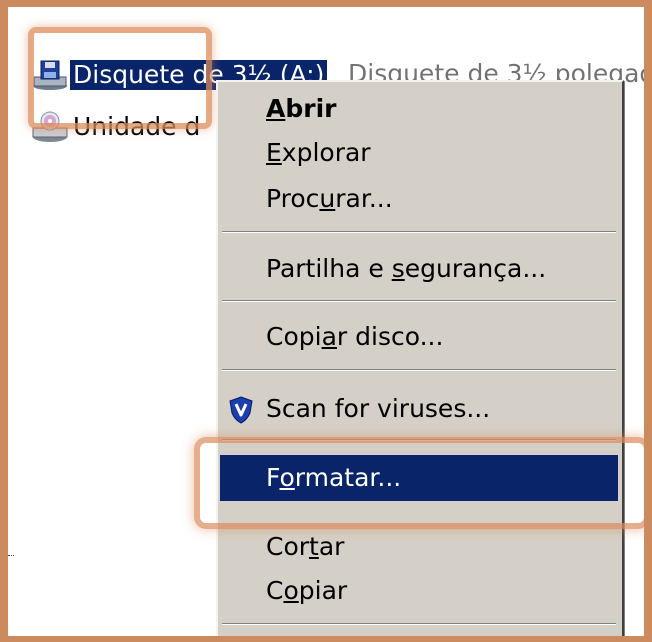  What do you see at coordinates (419, 109) in the screenshot?
I see `menu-item-abrir: Abrir` at bounding box center [419, 109].